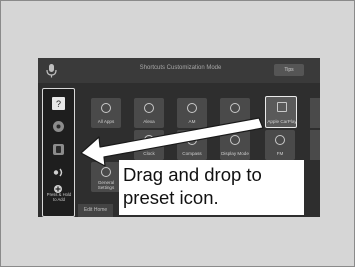  Describe the element at coordinates (171, 197) in the screenshot. I see `callout-line2: preset icon.` at that location.